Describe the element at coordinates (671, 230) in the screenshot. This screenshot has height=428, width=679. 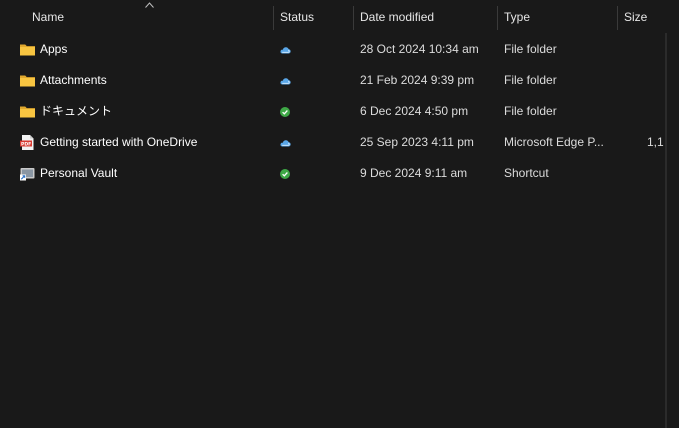
I see `vertical-scrollbar` at that location.